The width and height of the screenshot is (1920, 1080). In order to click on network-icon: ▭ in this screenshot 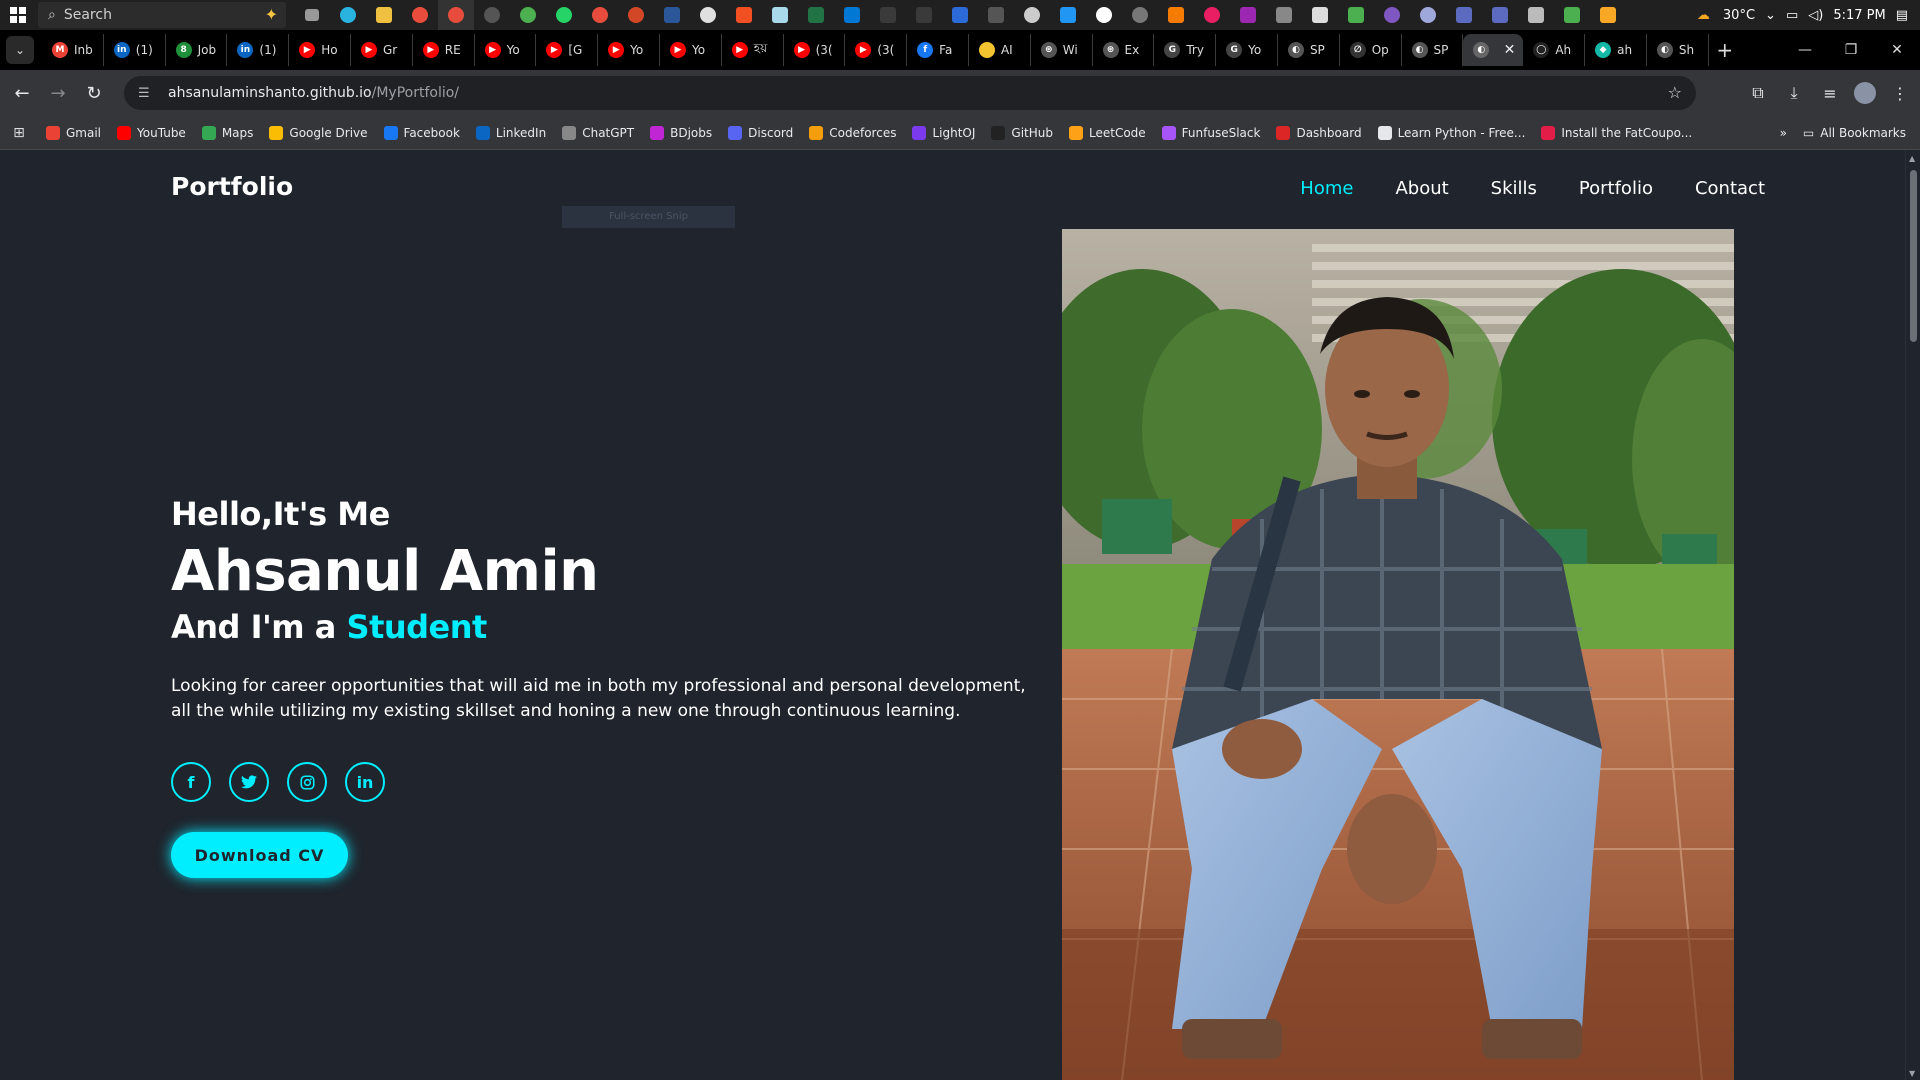, I will do `click(1792, 15)`.